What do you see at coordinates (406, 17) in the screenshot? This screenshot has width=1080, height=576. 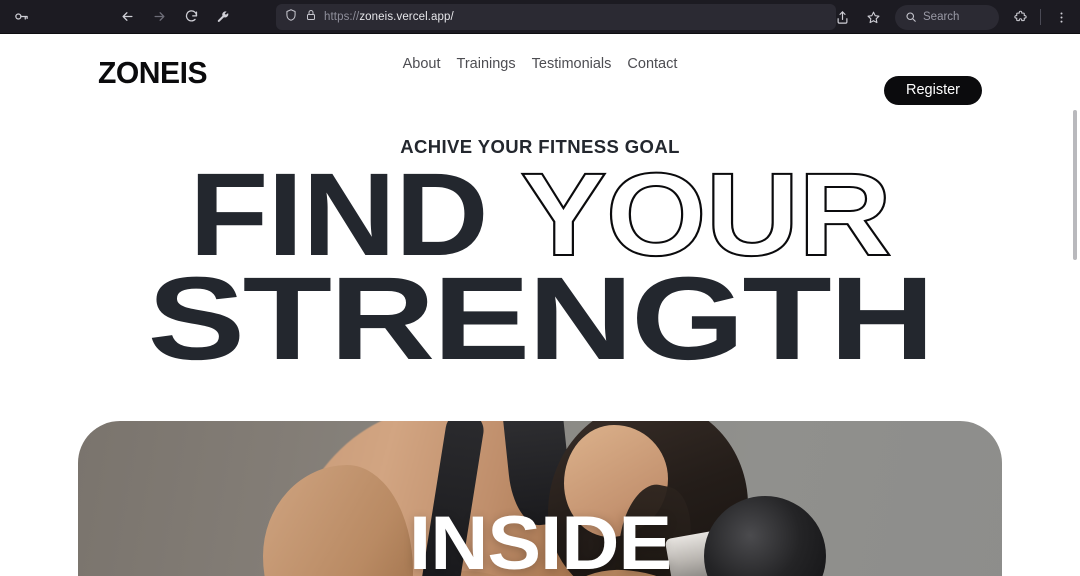 I see `url-host: zoneis.vercel.app/` at bounding box center [406, 17].